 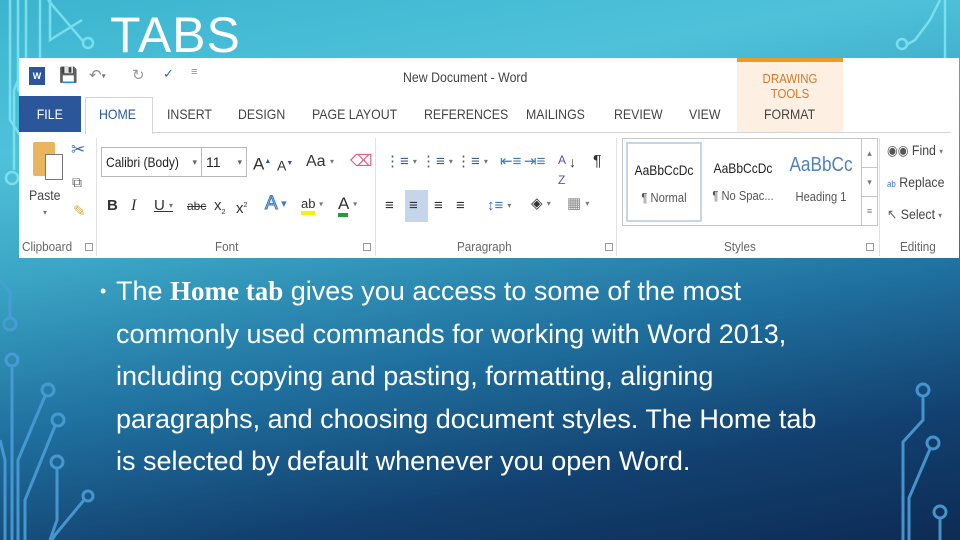 What do you see at coordinates (578, 204) in the screenshot?
I see `borders-icon: ▦ ▾` at bounding box center [578, 204].